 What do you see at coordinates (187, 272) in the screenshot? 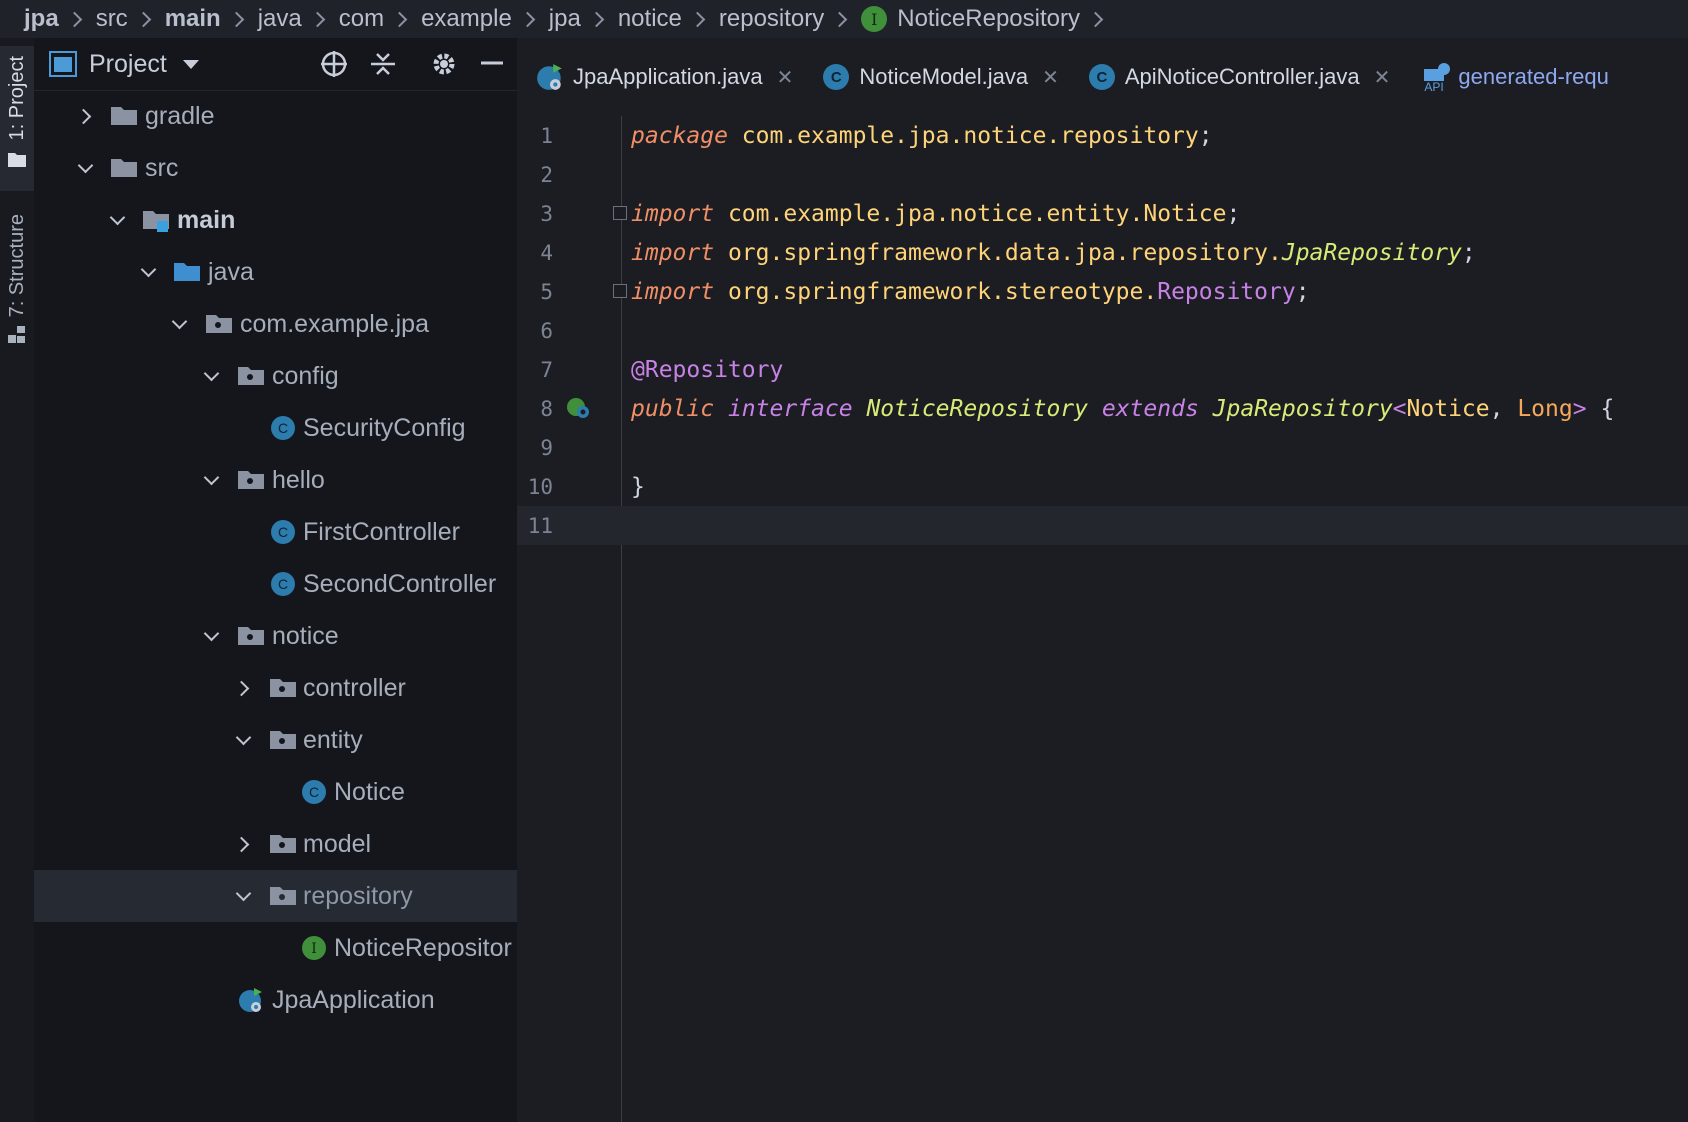
I see `java-source-folder-icon` at bounding box center [187, 272].